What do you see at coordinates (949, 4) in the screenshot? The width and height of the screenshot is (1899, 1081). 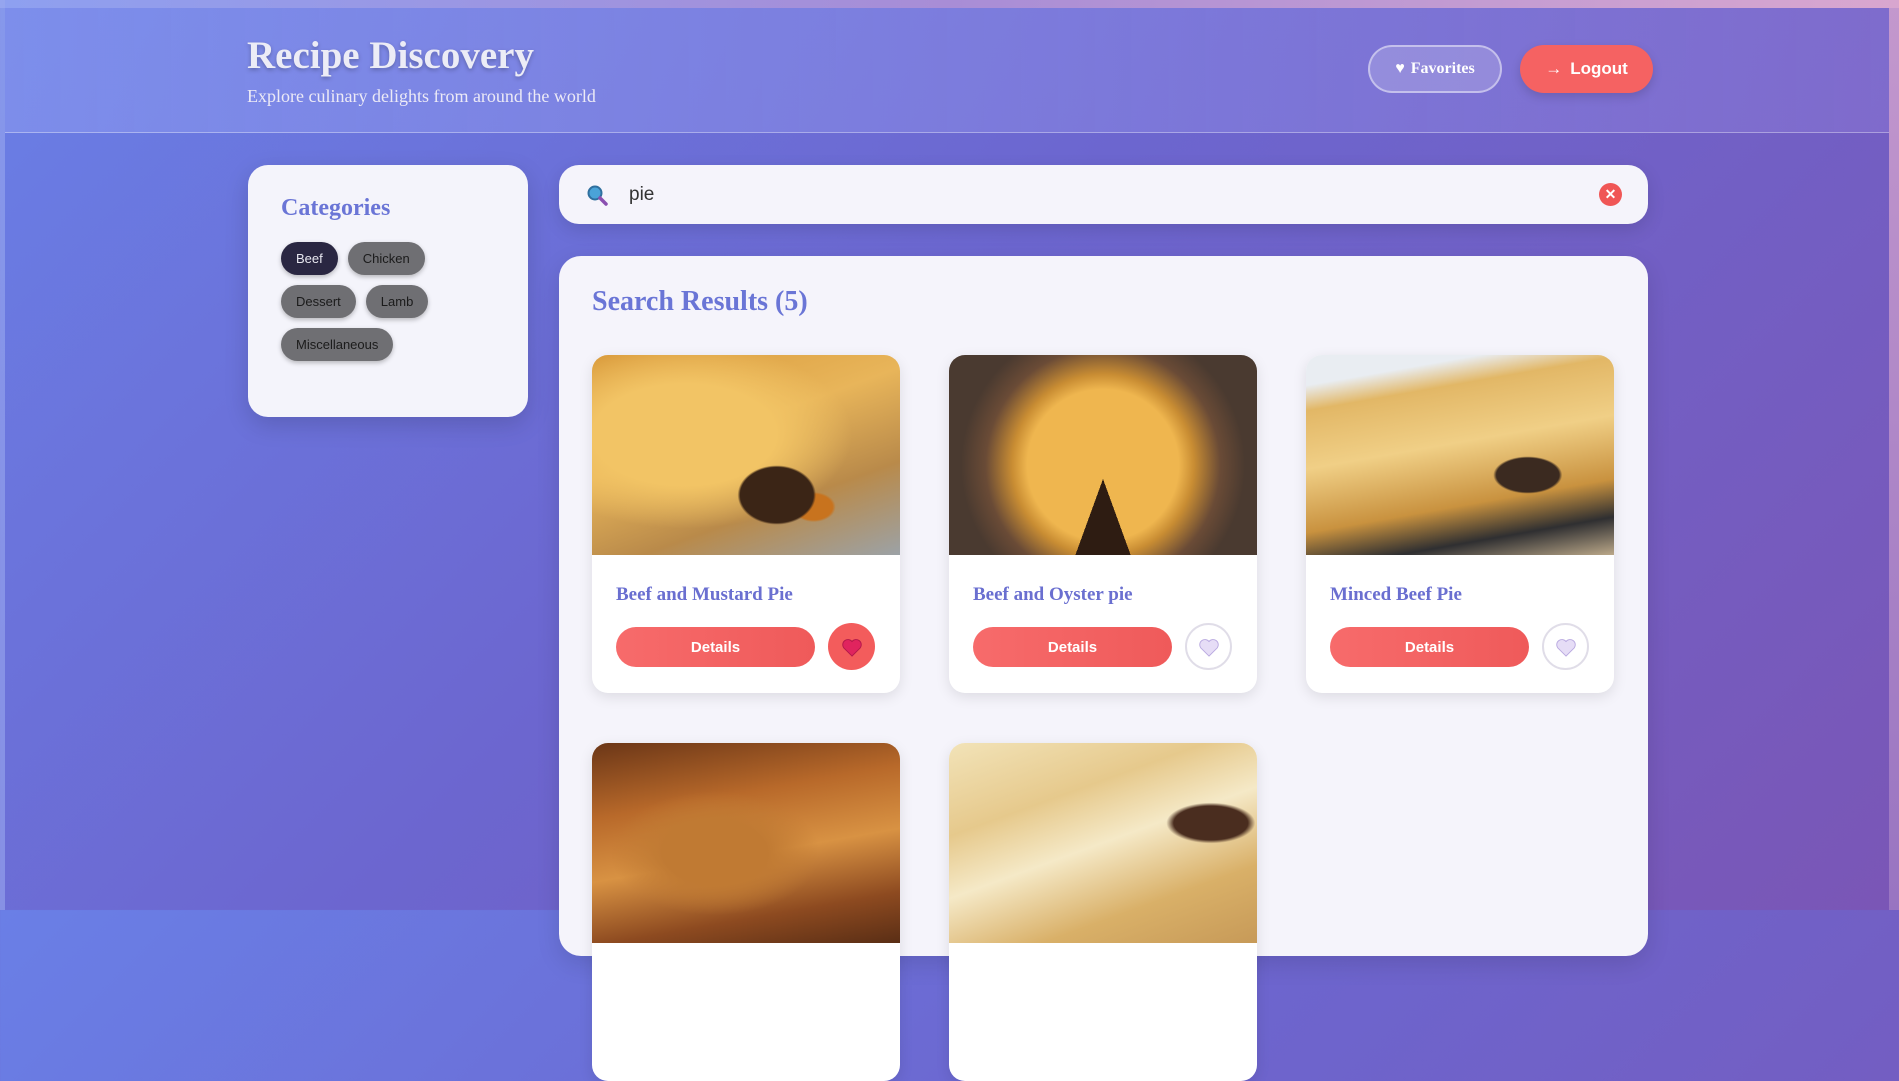 I see `top-accent-line` at bounding box center [949, 4].